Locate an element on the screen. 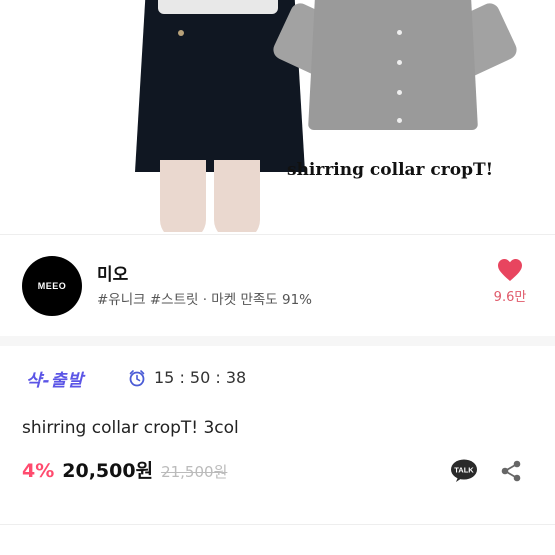  sale-price: 20,500원 is located at coordinates (108, 471).